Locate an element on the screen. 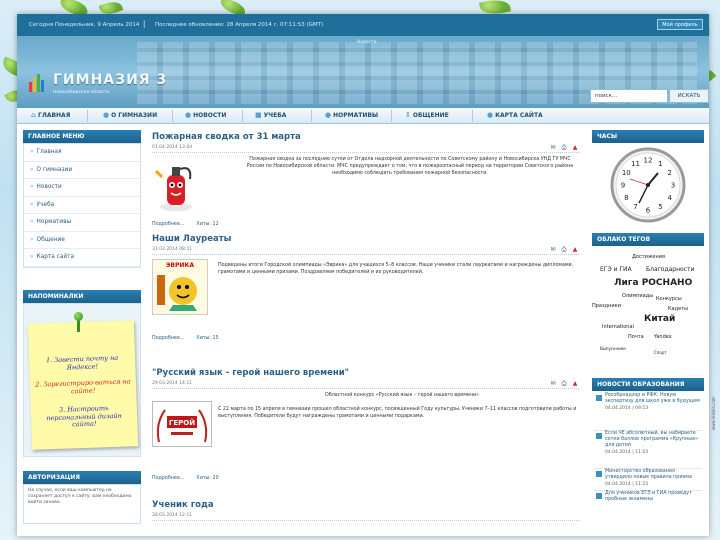  menu-item-sitemap: Карта сайта is located at coordinates (82, 258).